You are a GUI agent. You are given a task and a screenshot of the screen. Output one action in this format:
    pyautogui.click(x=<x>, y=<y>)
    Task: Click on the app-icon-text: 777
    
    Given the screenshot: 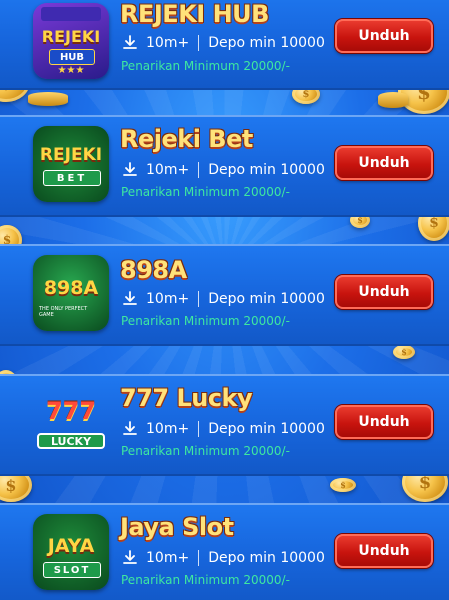 What is the action you would take?
    pyautogui.click(x=71, y=411)
    